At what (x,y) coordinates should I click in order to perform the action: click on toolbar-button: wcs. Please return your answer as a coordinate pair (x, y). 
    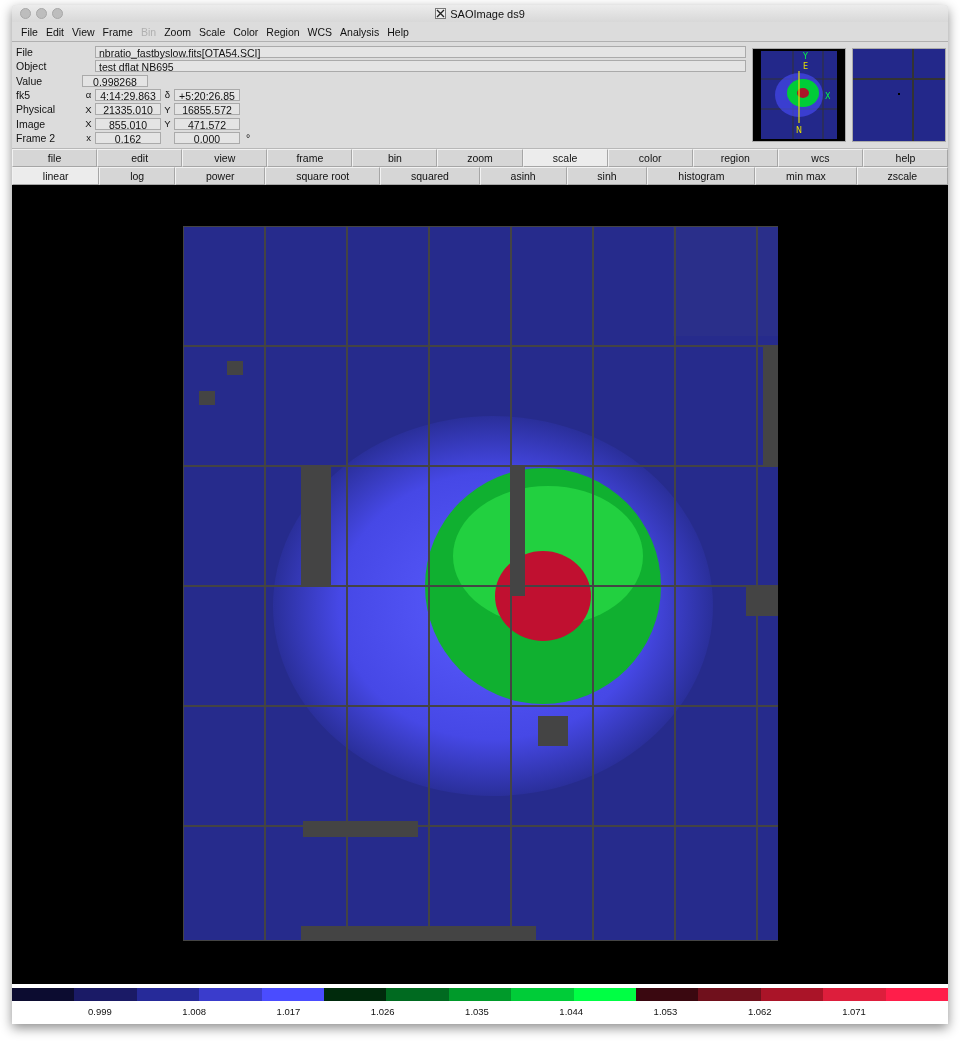
    Looking at the image, I should click on (820, 158).